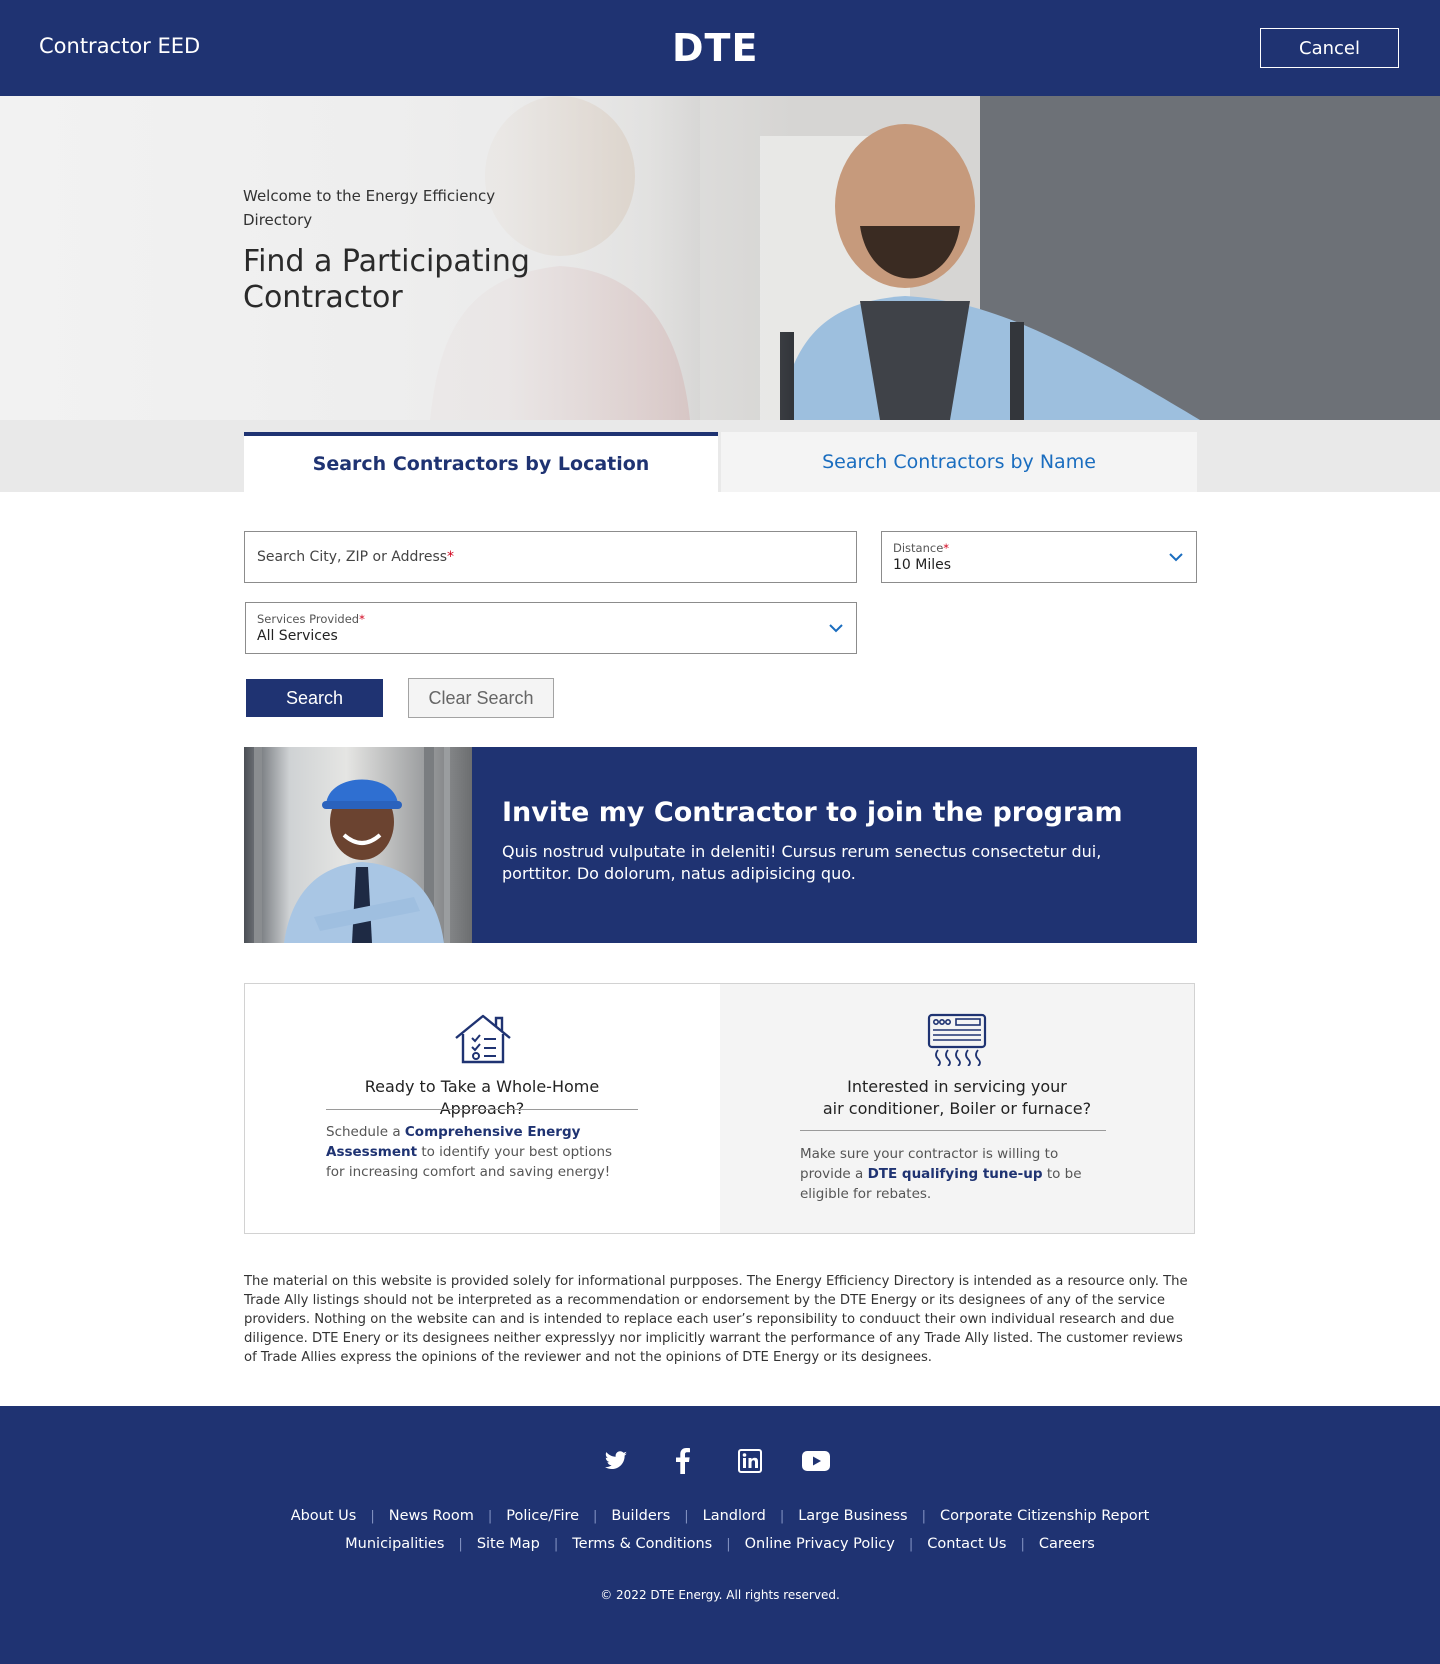 The image size is (1440, 1664). I want to click on location-search-input: Search City, ZIP or Address*, so click(550, 557).